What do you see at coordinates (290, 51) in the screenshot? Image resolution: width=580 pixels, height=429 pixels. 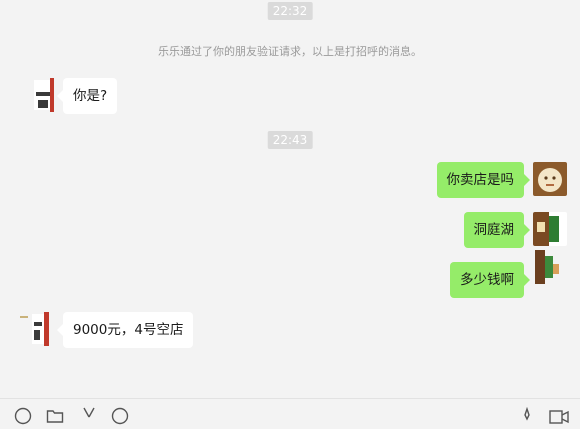 I see `system-notice: 乐乐通过了你的朋友验证请求，以上是打招呼的消息。` at bounding box center [290, 51].